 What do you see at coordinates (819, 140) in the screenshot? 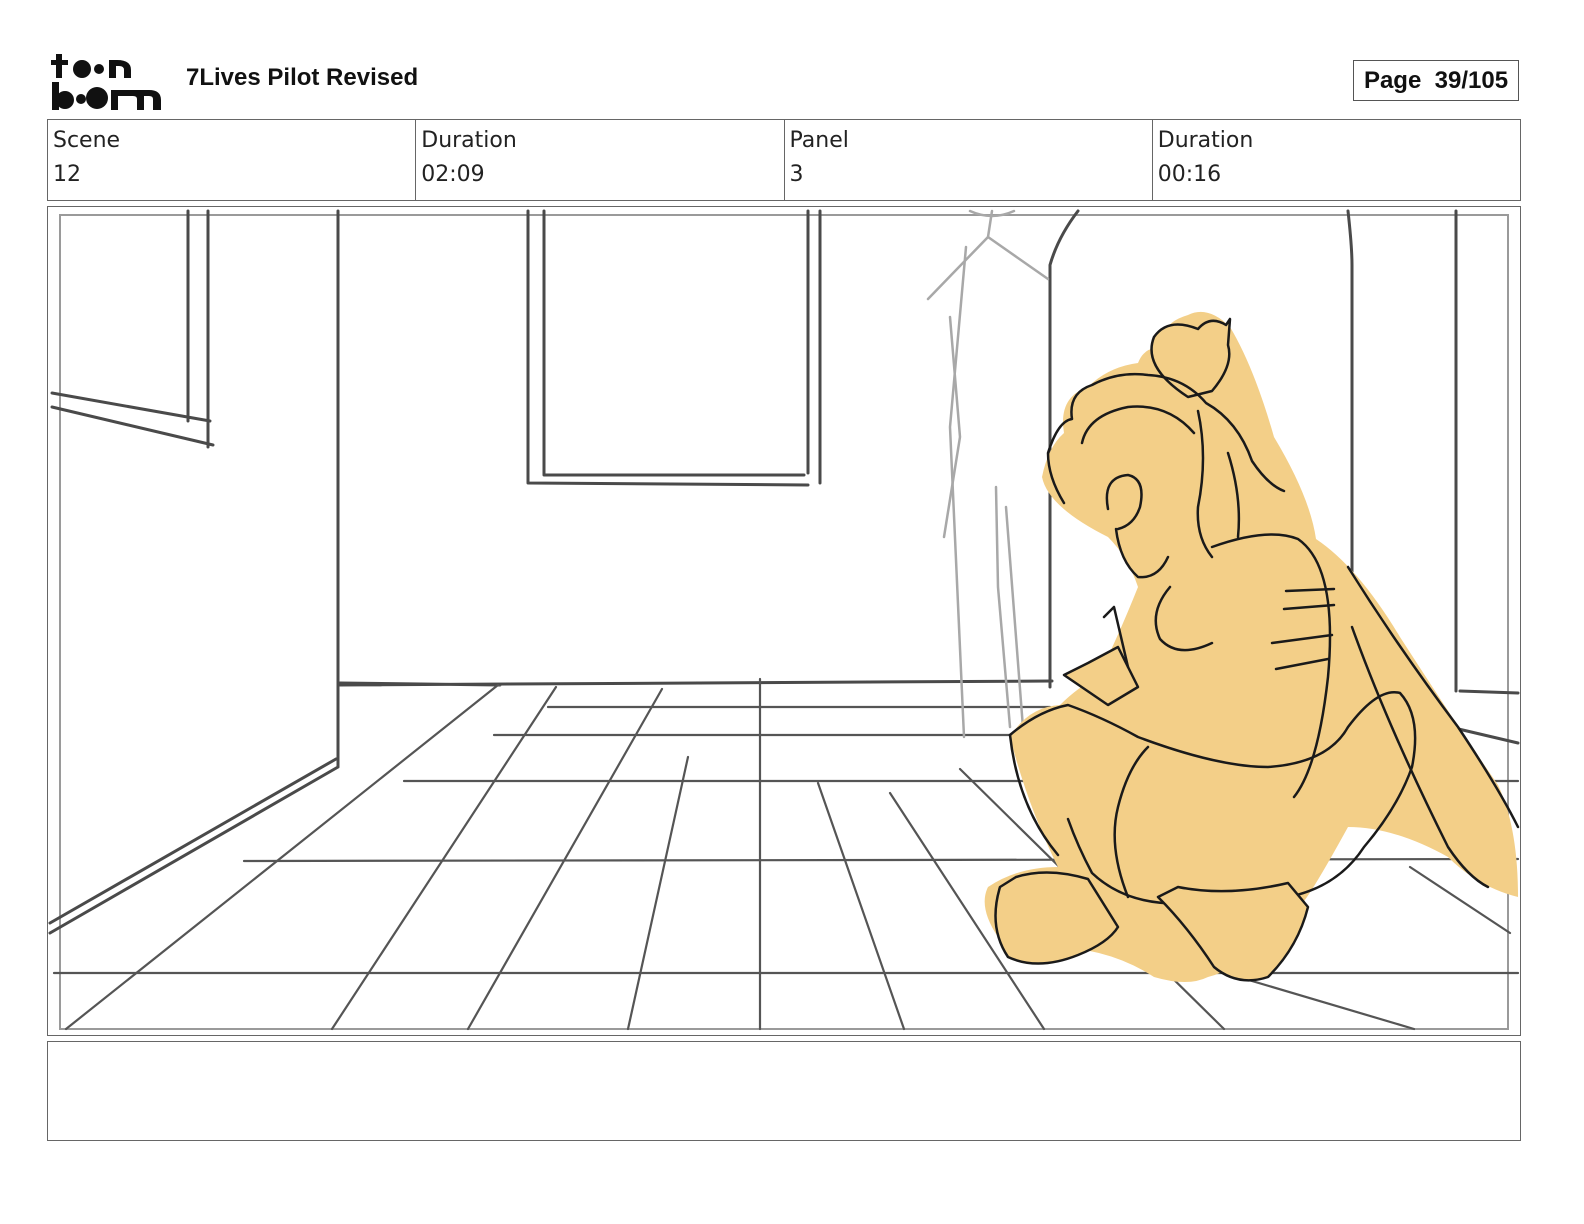
I see `panel-label: Panel` at bounding box center [819, 140].